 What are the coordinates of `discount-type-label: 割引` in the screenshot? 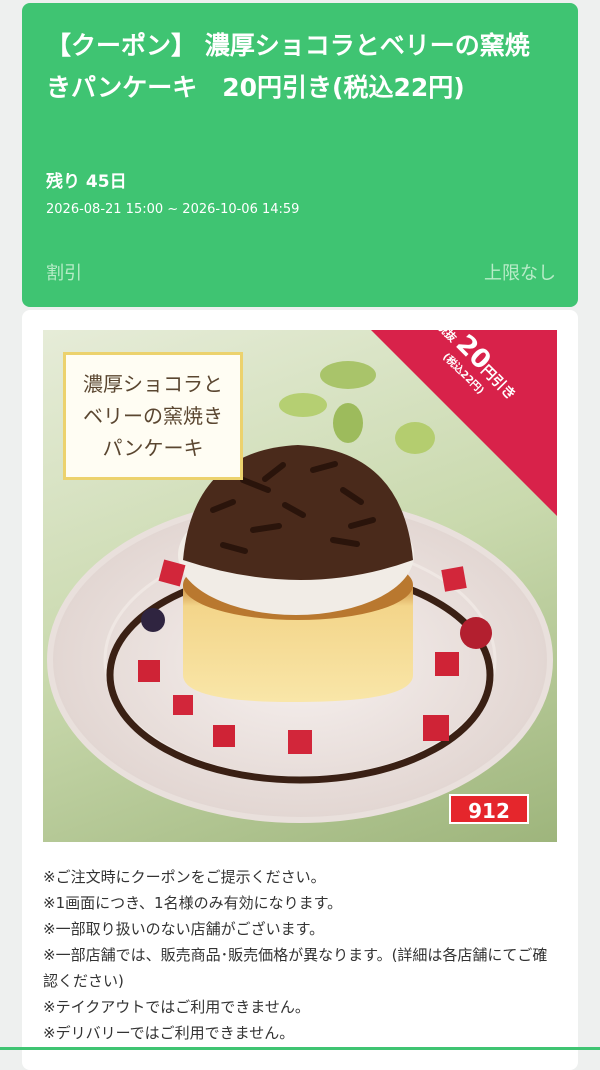 It's located at (64, 273).